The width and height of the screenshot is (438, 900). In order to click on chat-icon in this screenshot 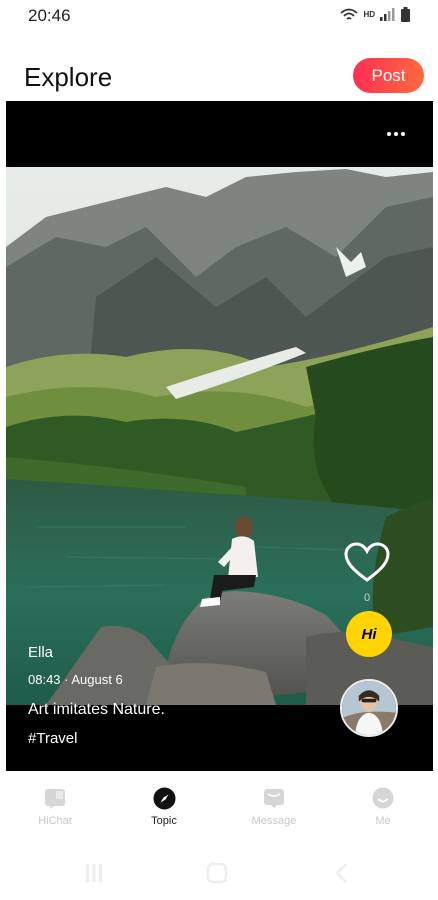, I will do `click(55, 798)`.